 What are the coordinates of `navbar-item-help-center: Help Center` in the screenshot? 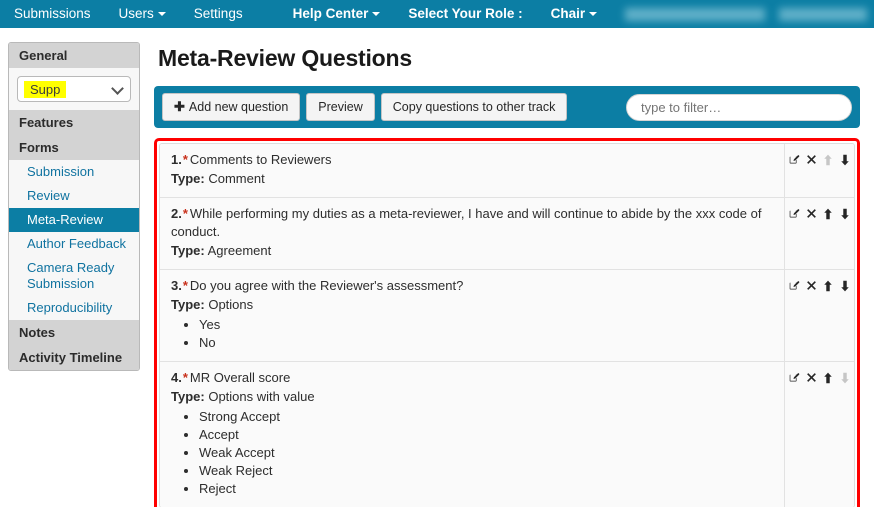 It's located at (337, 14).